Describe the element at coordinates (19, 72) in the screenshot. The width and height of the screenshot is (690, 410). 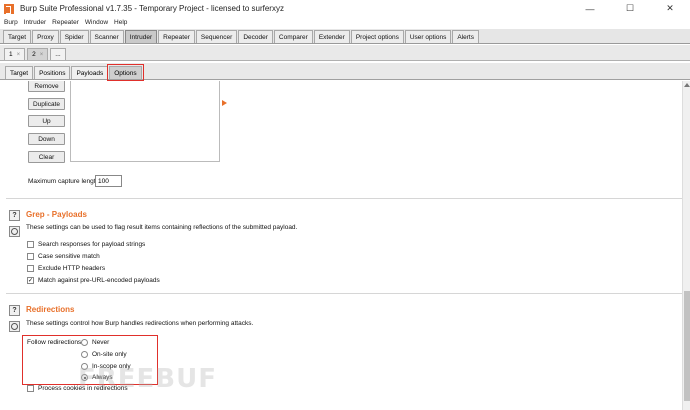
I see `subtab-target: Target` at that location.